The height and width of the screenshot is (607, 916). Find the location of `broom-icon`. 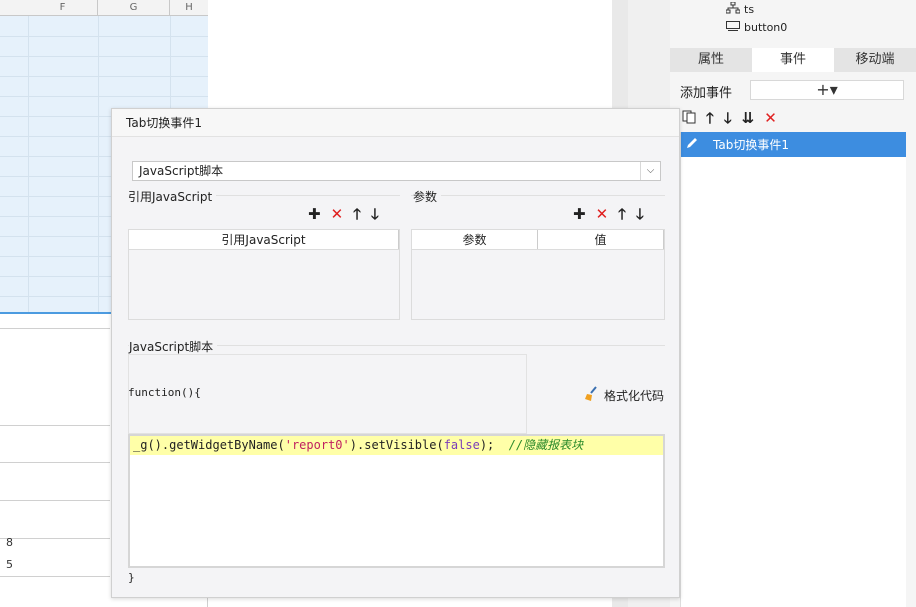

broom-icon is located at coordinates (592, 395).